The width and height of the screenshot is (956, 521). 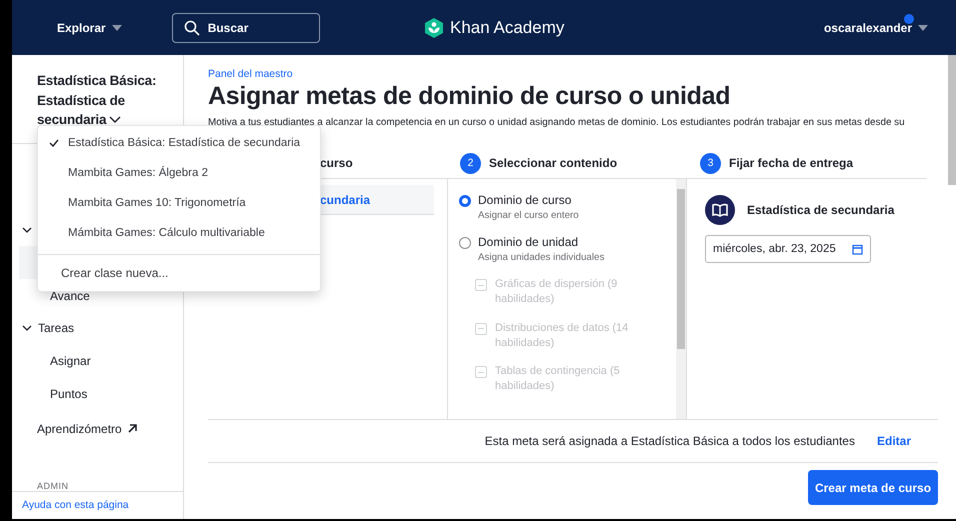 What do you see at coordinates (857, 249) in the screenshot?
I see `calendar-icon` at bounding box center [857, 249].